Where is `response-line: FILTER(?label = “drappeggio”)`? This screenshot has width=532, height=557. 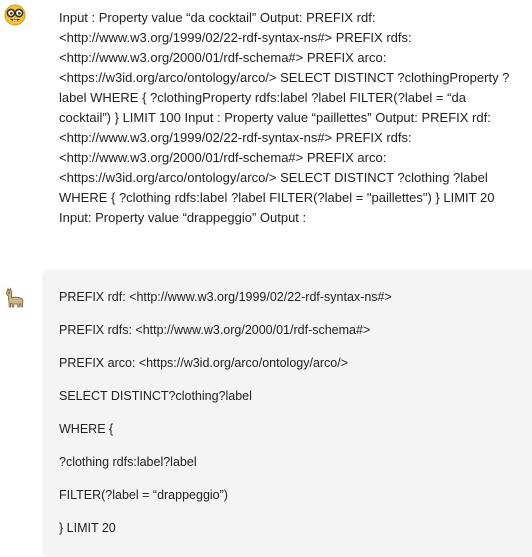 response-line: FILTER(?label = “drappeggio”) is located at coordinates (143, 495).